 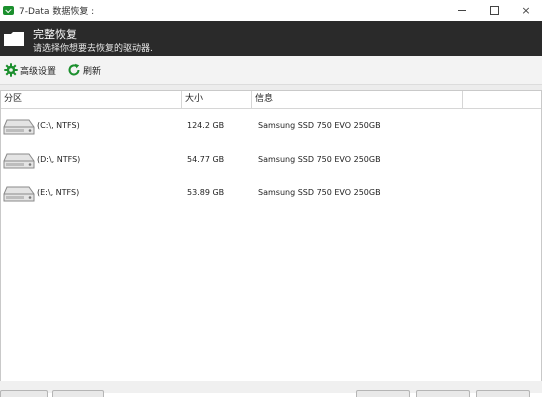 I want to click on toolbar: 高级设置 刷新, so click(x=271, y=70).